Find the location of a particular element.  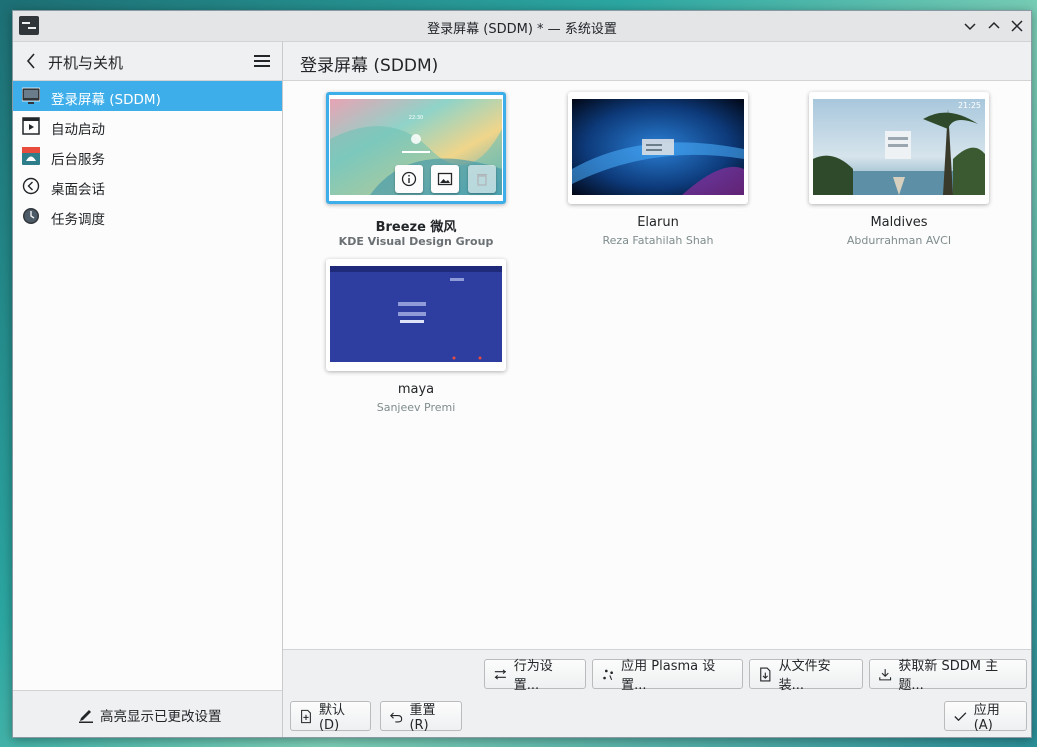

back-button is located at coordinates (32, 61).